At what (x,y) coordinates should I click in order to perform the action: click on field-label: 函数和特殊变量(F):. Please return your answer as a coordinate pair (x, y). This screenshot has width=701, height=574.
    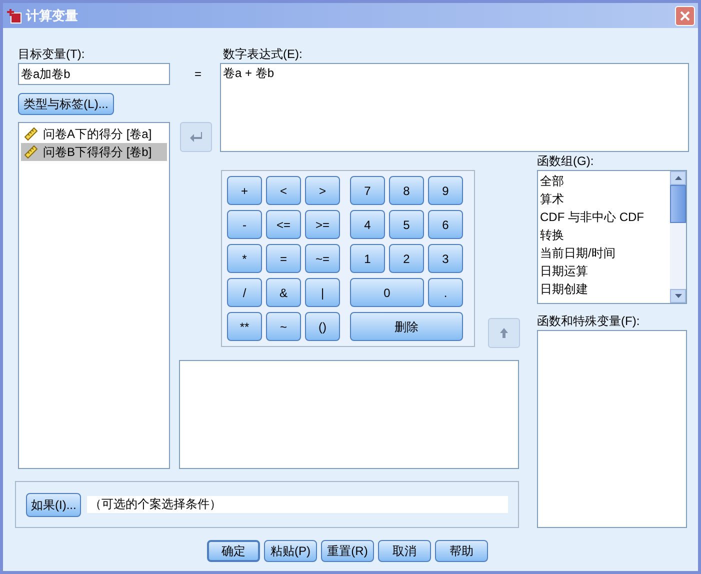
    Looking at the image, I should click on (589, 321).